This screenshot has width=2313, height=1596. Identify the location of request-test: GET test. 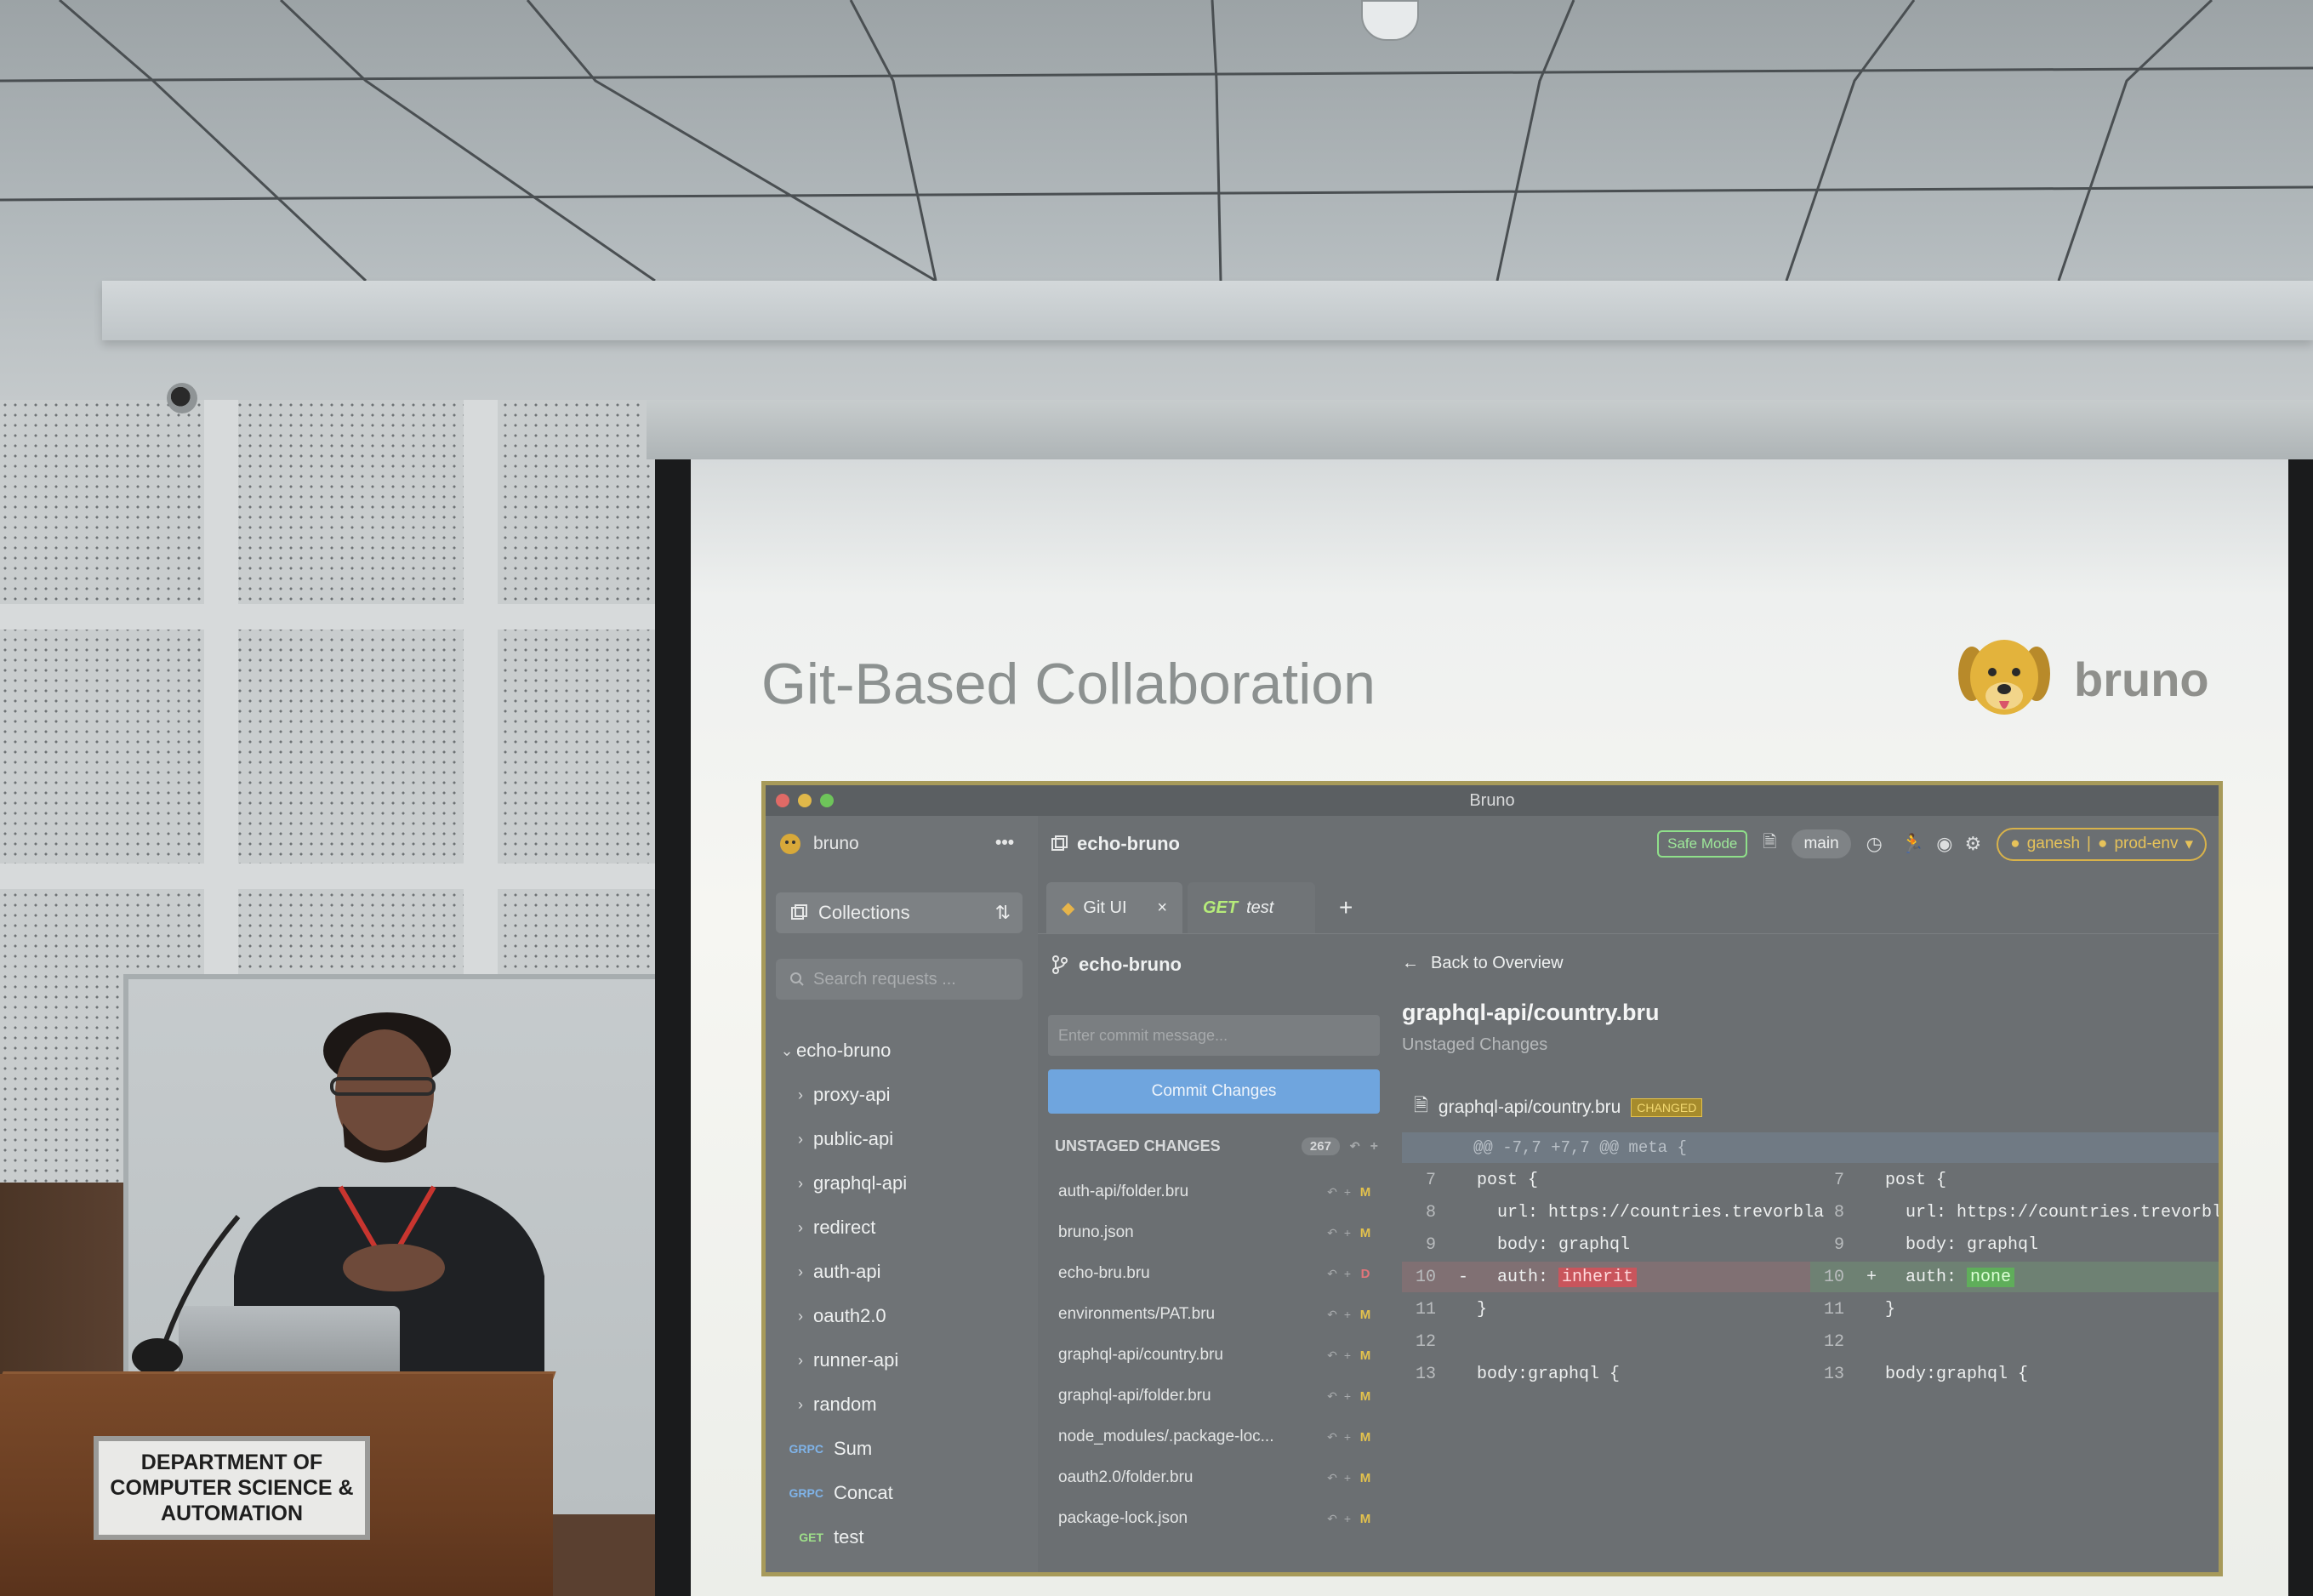
(906, 1537).